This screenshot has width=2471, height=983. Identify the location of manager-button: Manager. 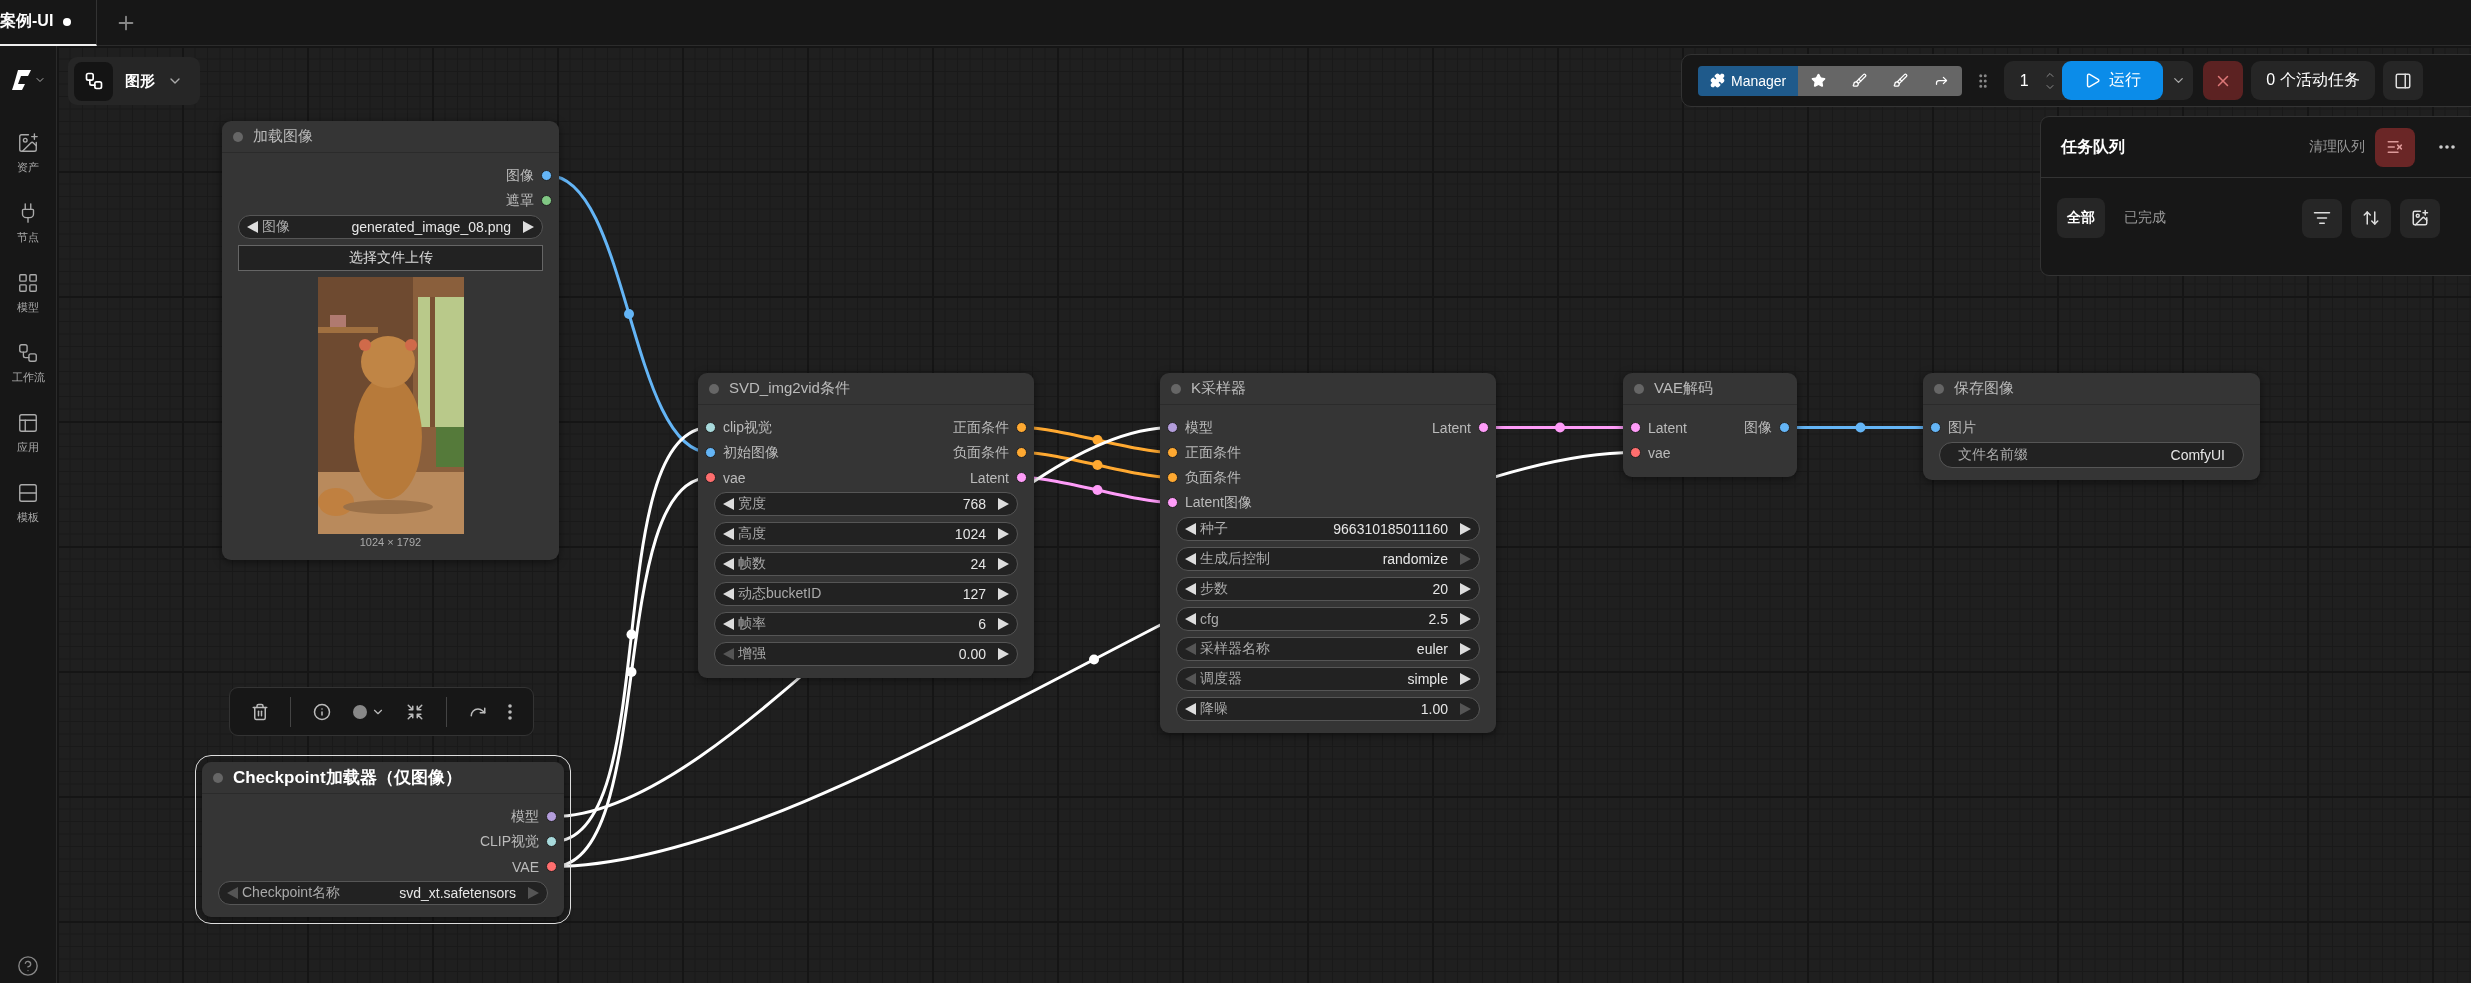
(1748, 80).